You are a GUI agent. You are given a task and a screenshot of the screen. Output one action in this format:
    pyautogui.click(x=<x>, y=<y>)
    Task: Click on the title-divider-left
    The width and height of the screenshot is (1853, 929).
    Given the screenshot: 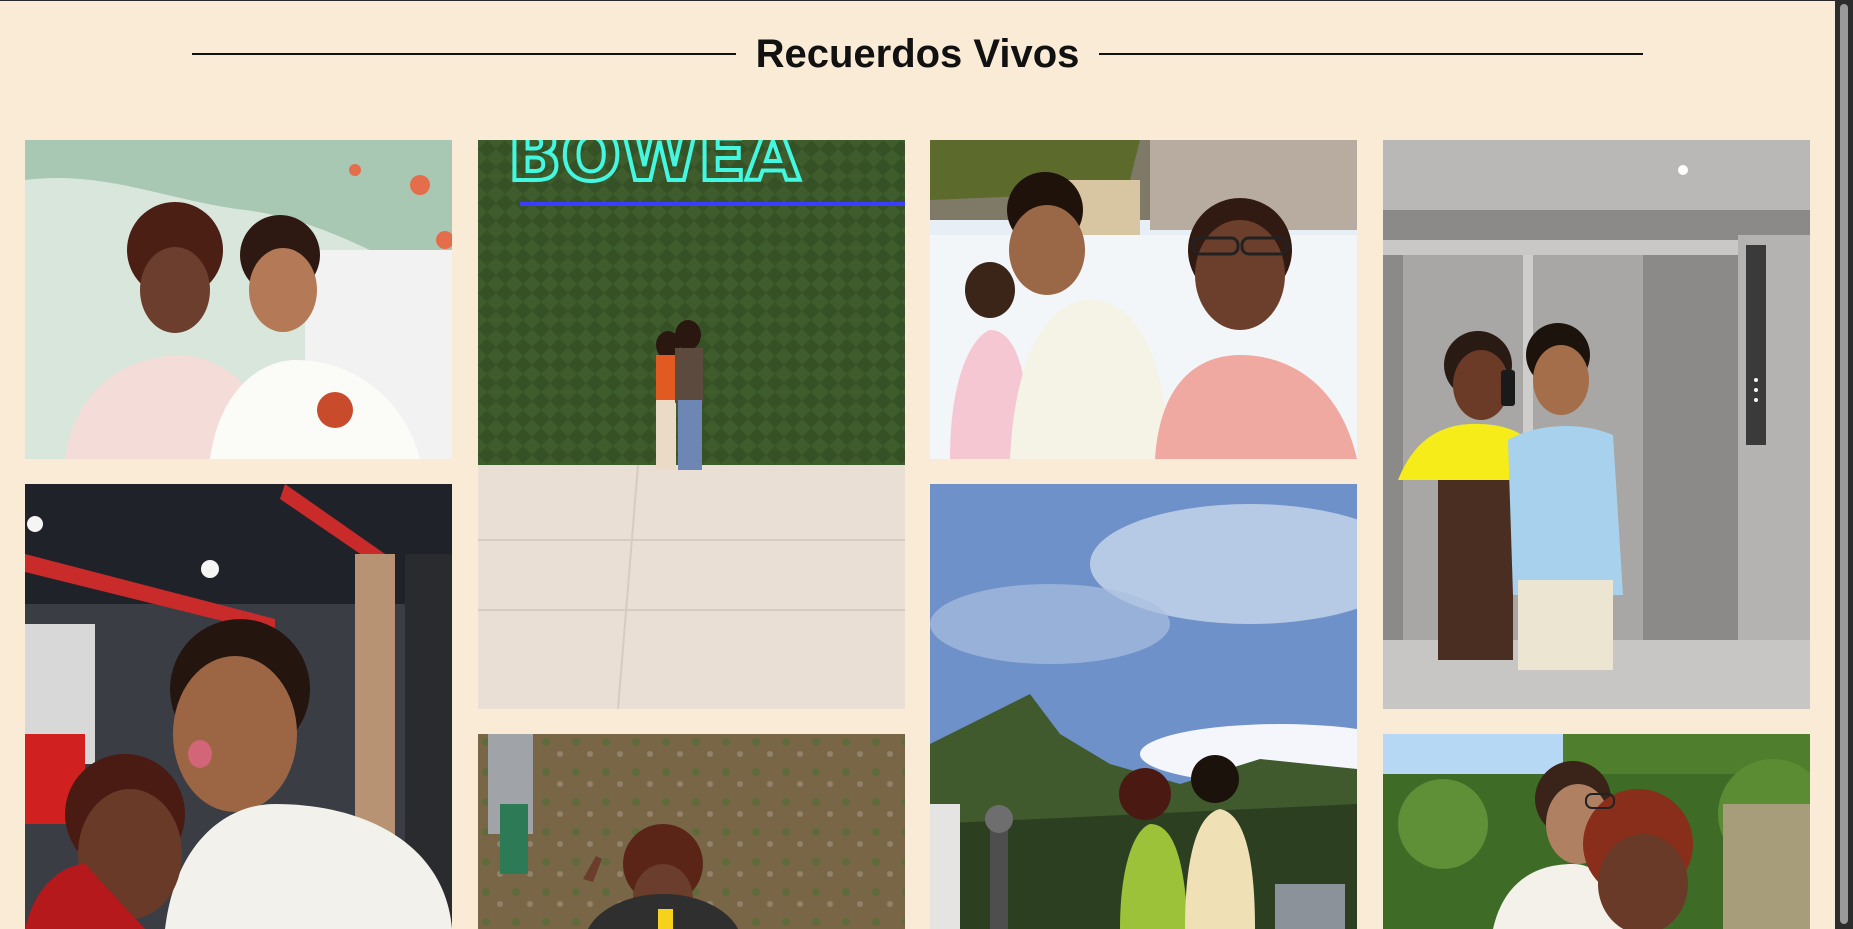 What is the action you would take?
    pyautogui.click(x=463, y=54)
    